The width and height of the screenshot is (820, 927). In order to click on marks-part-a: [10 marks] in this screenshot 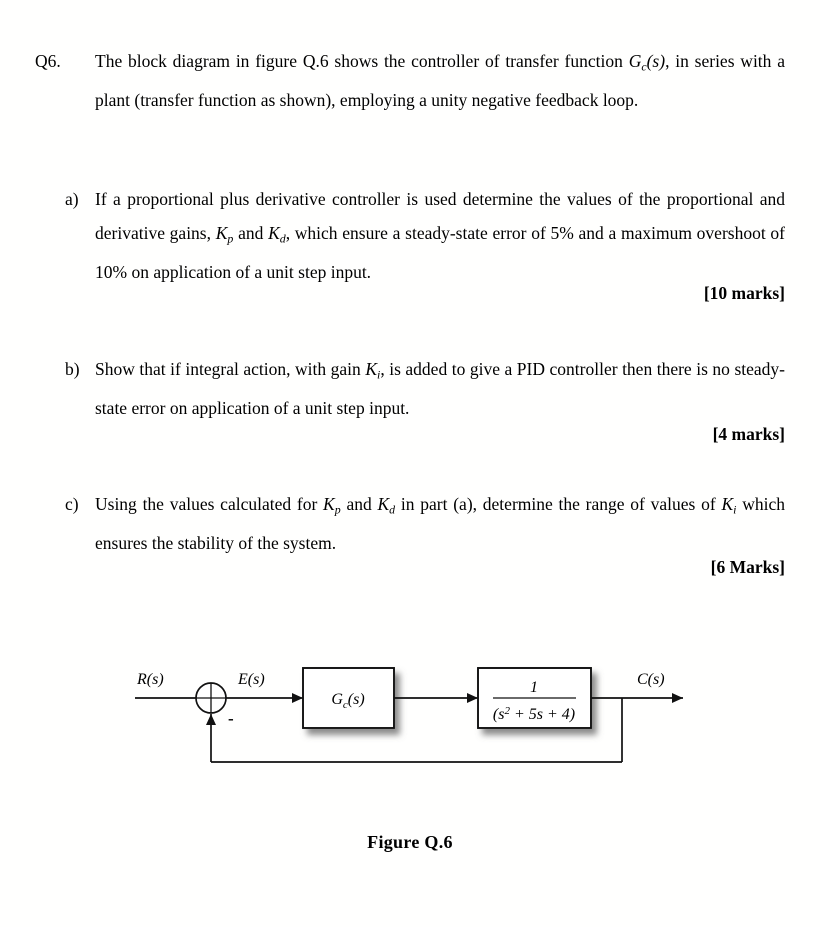, I will do `click(744, 293)`.